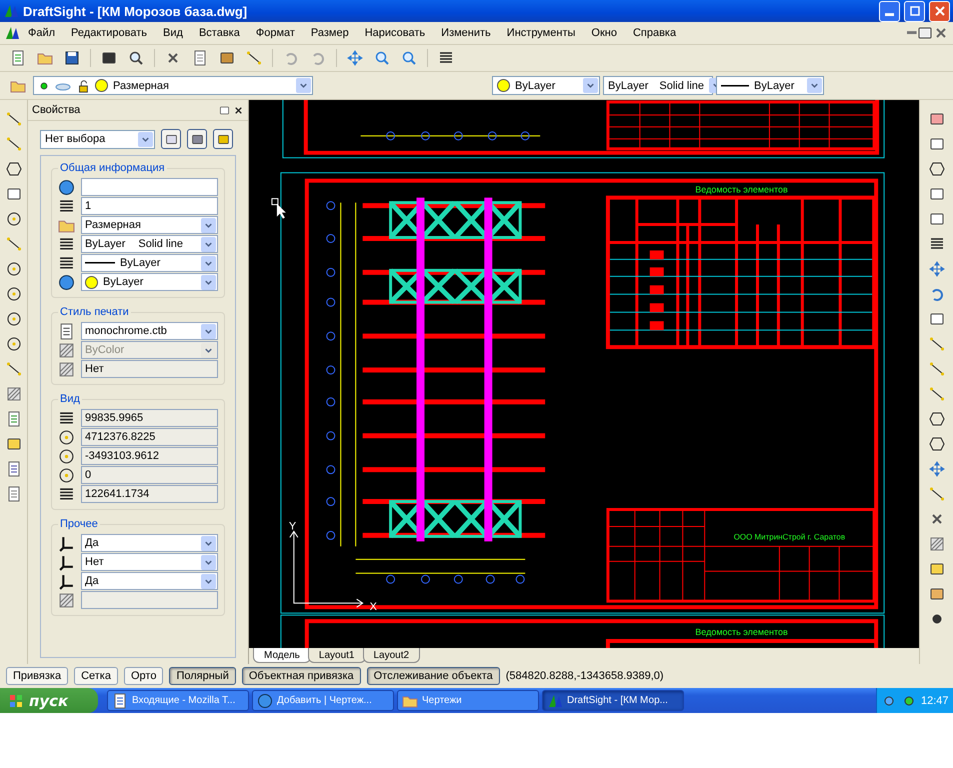 This screenshot has height=768, width=953. Describe the element at coordinates (654, 33) in the screenshot. I see `menu-item: Справка` at that location.